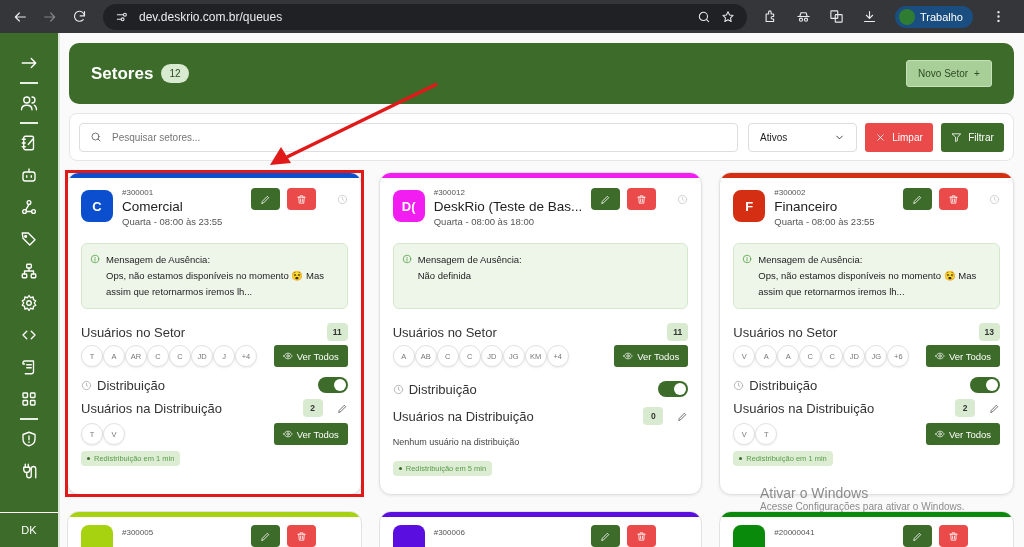 Image resolution: width=1024 pixels, height=547 pixels. I want to click on search-icon, so click(96, 137).